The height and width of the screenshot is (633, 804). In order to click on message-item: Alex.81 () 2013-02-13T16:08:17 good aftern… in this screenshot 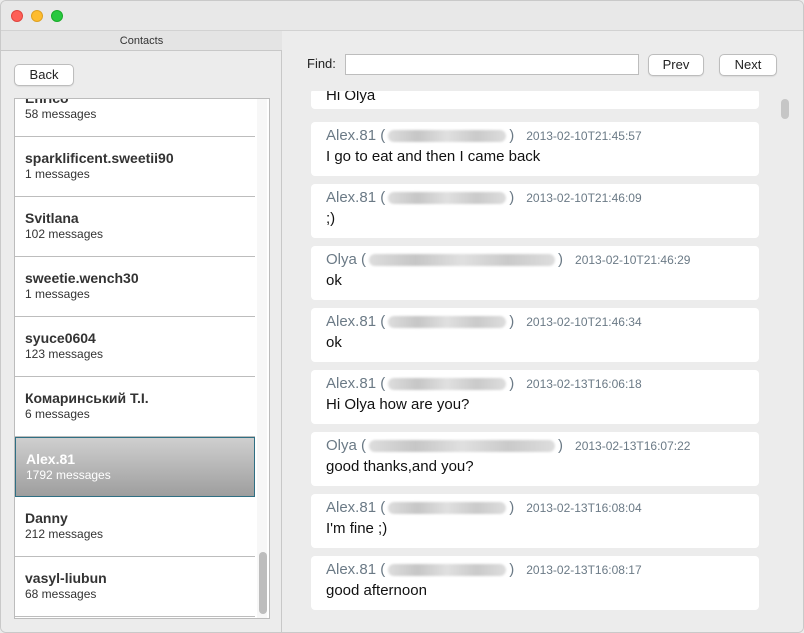, I will do `click(535, 583)`.